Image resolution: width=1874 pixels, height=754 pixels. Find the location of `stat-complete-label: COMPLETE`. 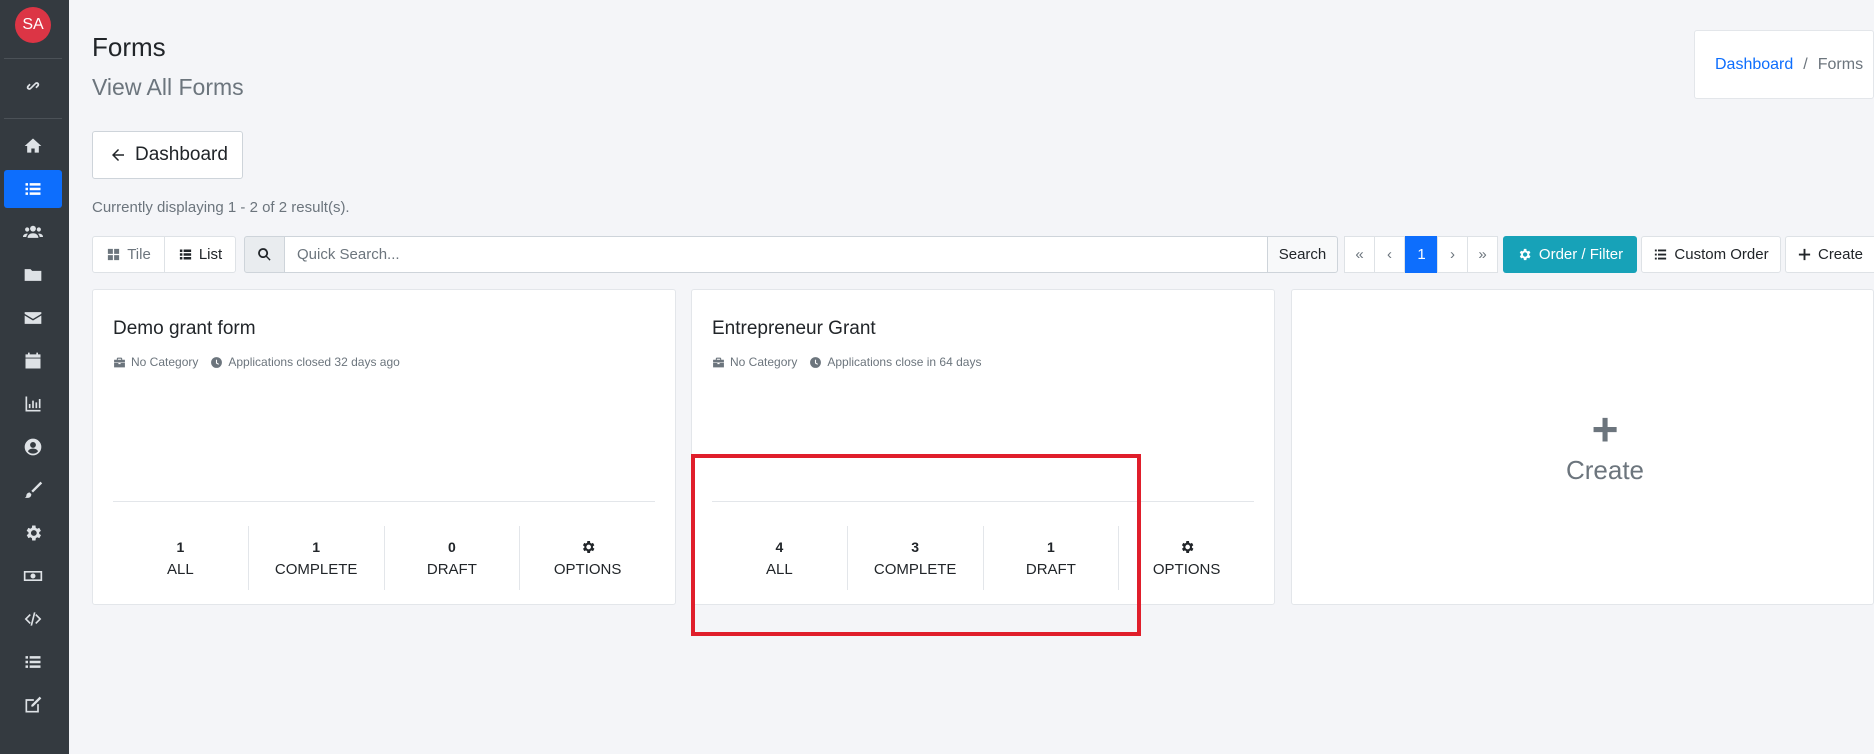

stat-complete-label: COMPLETE is located at coordinates (316, 569).